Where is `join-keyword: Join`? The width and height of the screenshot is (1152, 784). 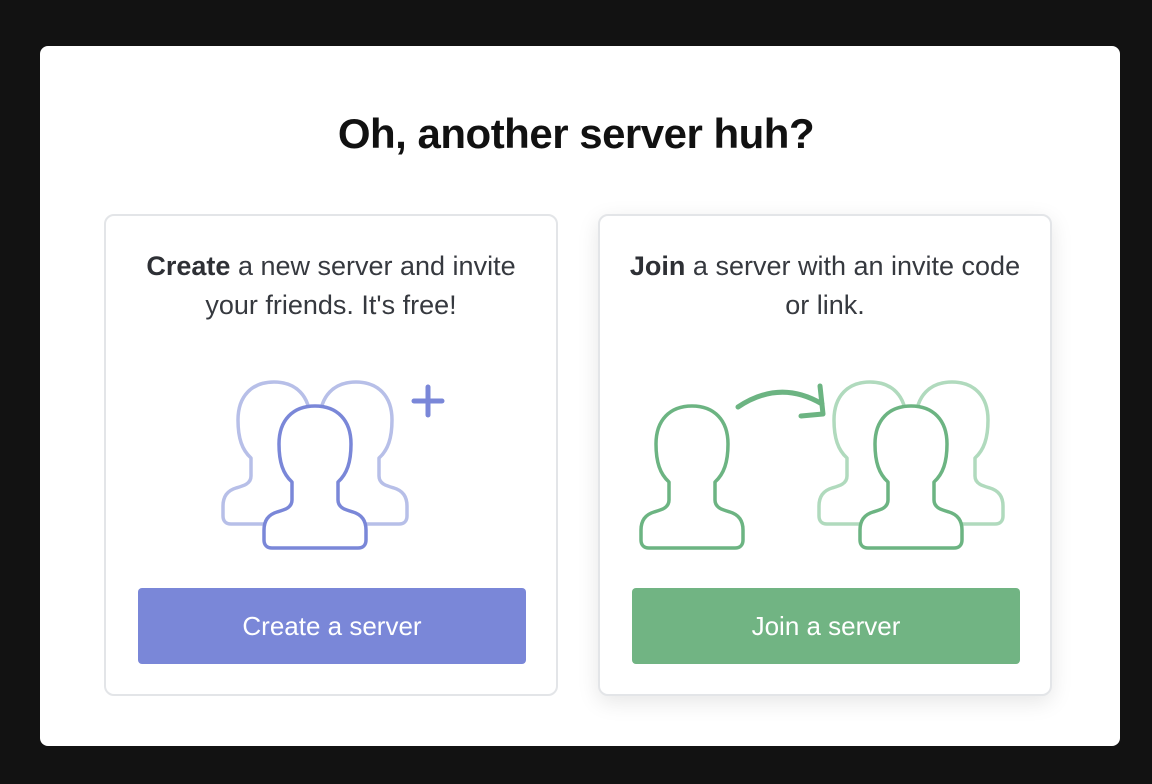
join-keyword: Join is located at coordinates (657, 266).